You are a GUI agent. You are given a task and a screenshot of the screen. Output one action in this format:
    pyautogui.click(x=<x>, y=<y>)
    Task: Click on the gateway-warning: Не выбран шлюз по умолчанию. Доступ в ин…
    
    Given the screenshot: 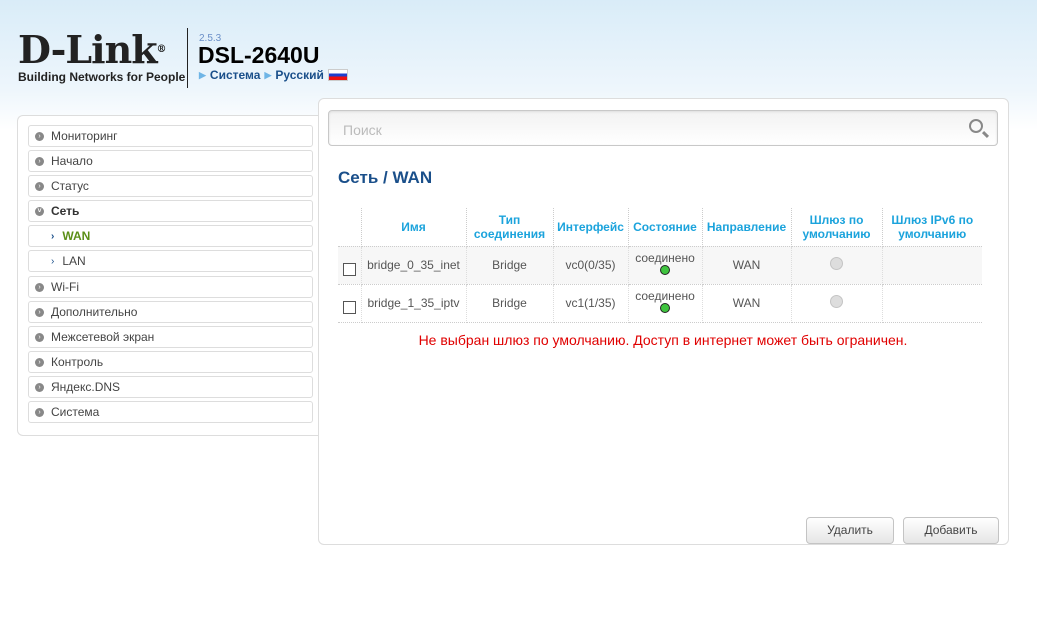 What is the action you would take?
    pyautogui.click(x=663, y=340)
    